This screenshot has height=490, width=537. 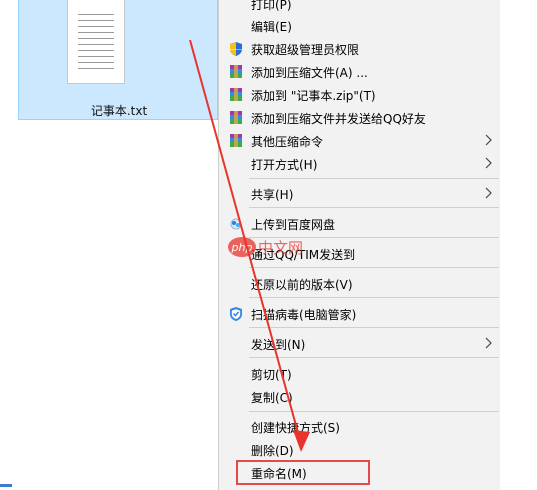 What do you see at coordinates (304, 315) in the screenshot?
I see `menu-item-label: 扫描病毒(电脑管家)` at bounding box center [304, 315].